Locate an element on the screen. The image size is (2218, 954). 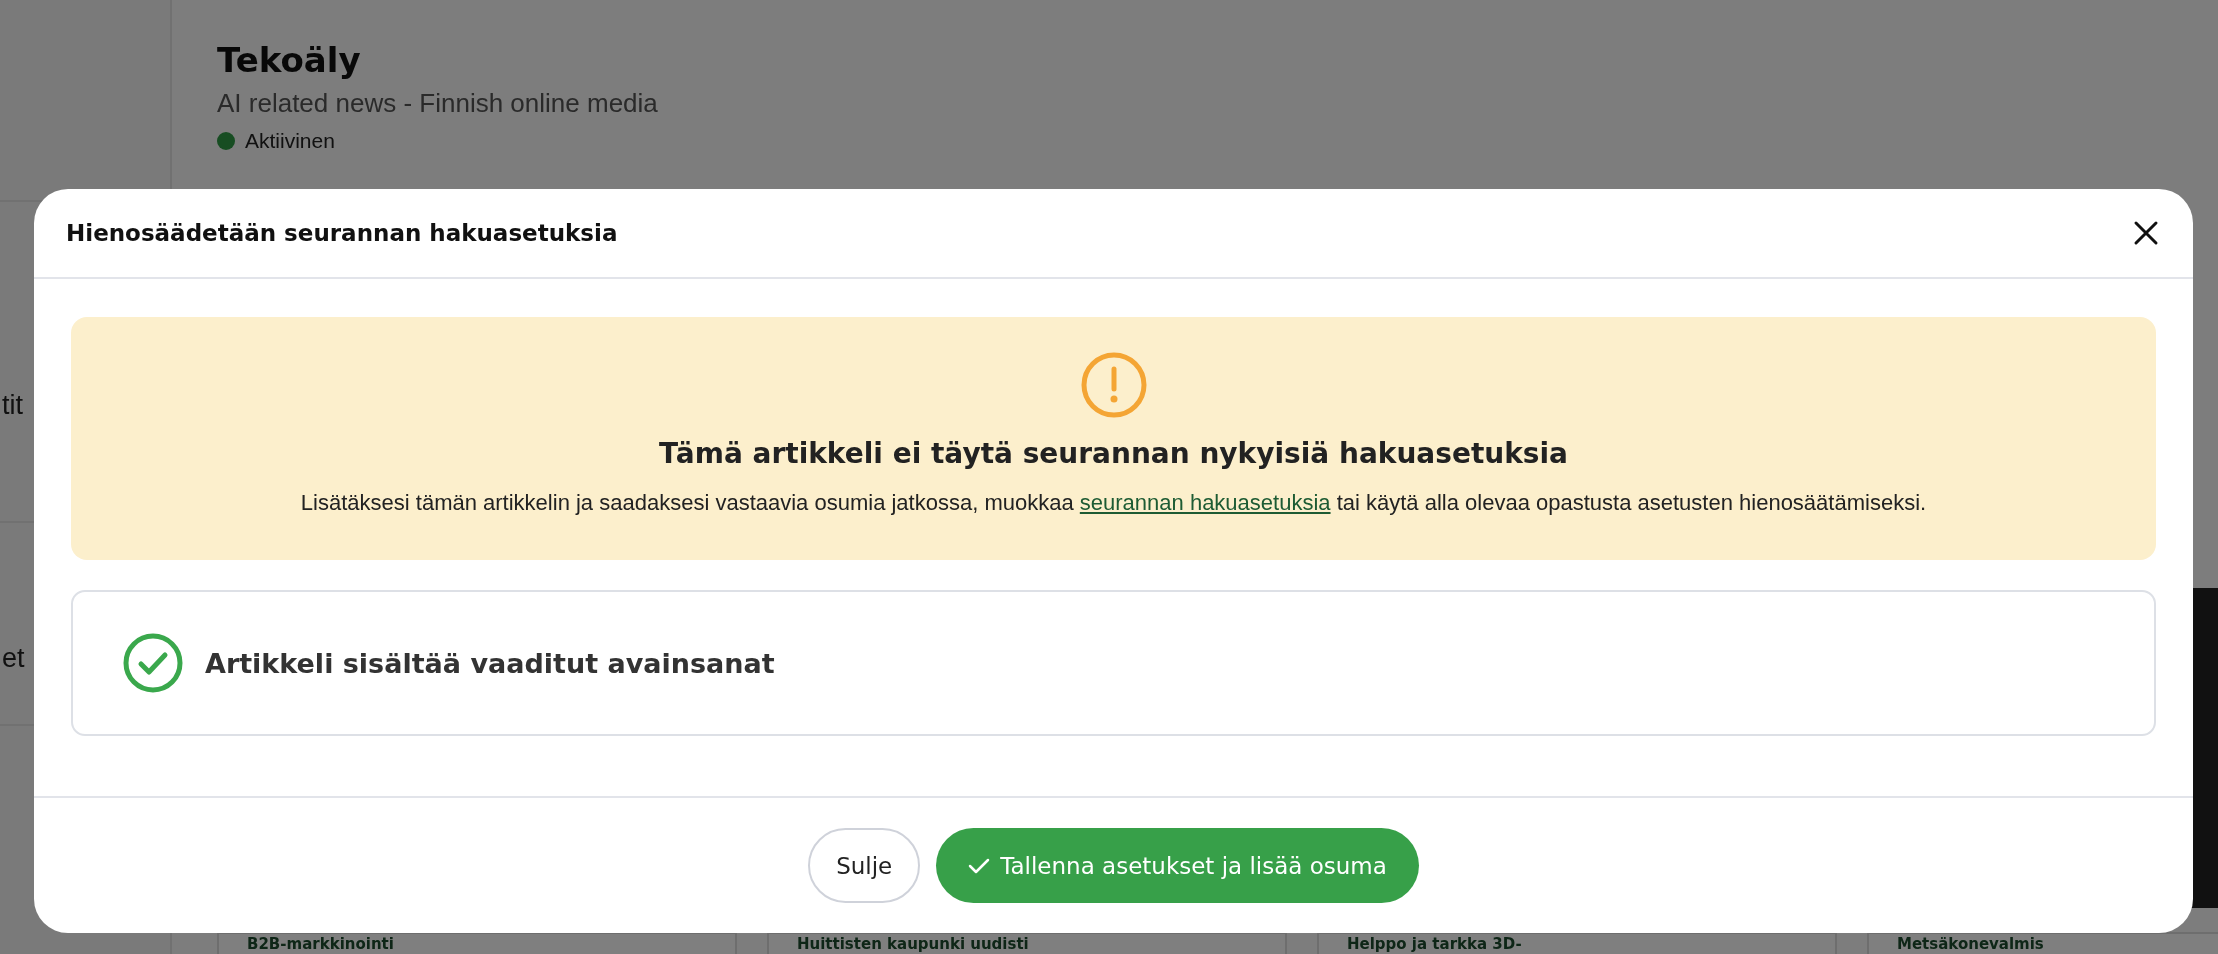
article-card: Huittisten kaupunki uudisti is located at coordinates (1027, 943).